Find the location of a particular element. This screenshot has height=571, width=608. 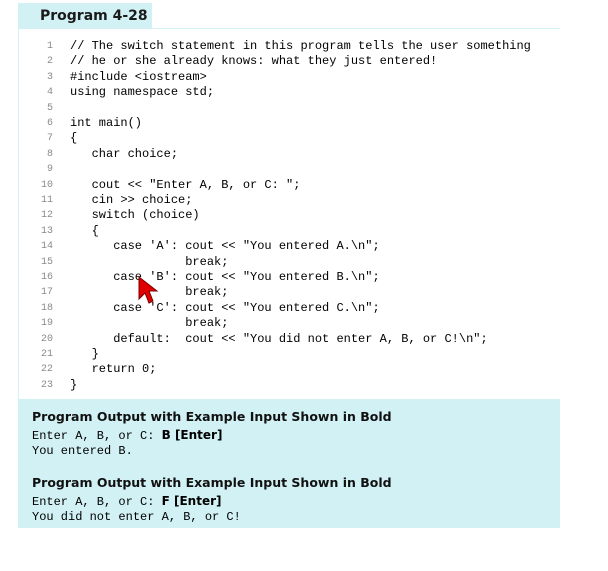

line-number: 9 is located at coordinates (49, 170).